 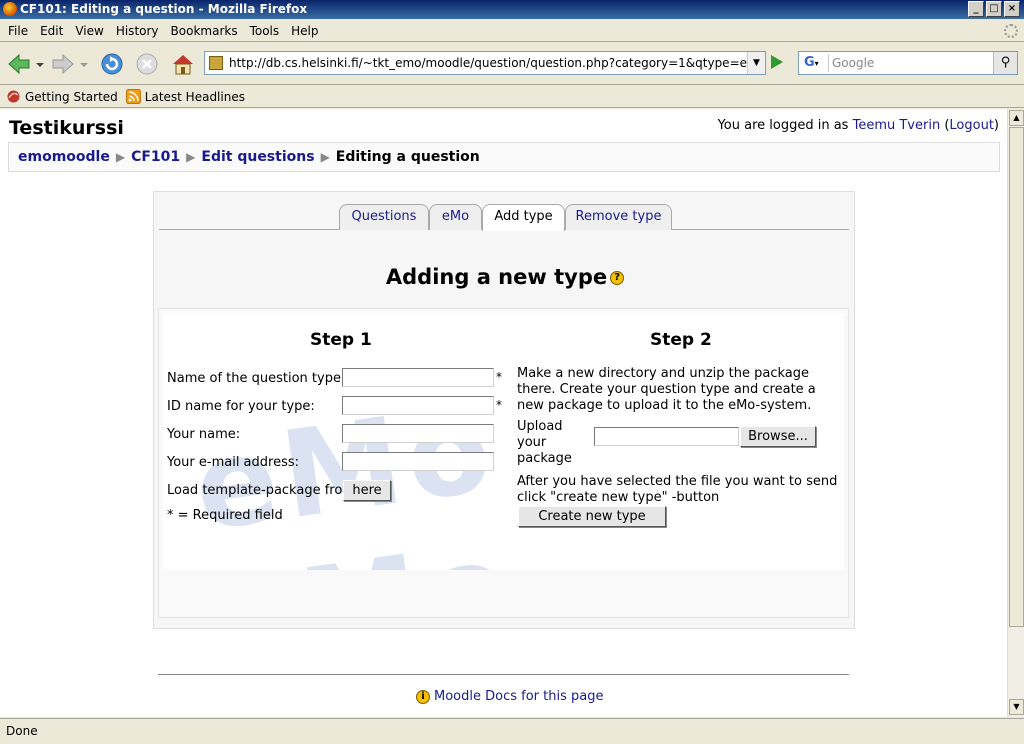 I want to click on scroll-down-icon: ▼, so click(x=1016, y=707).